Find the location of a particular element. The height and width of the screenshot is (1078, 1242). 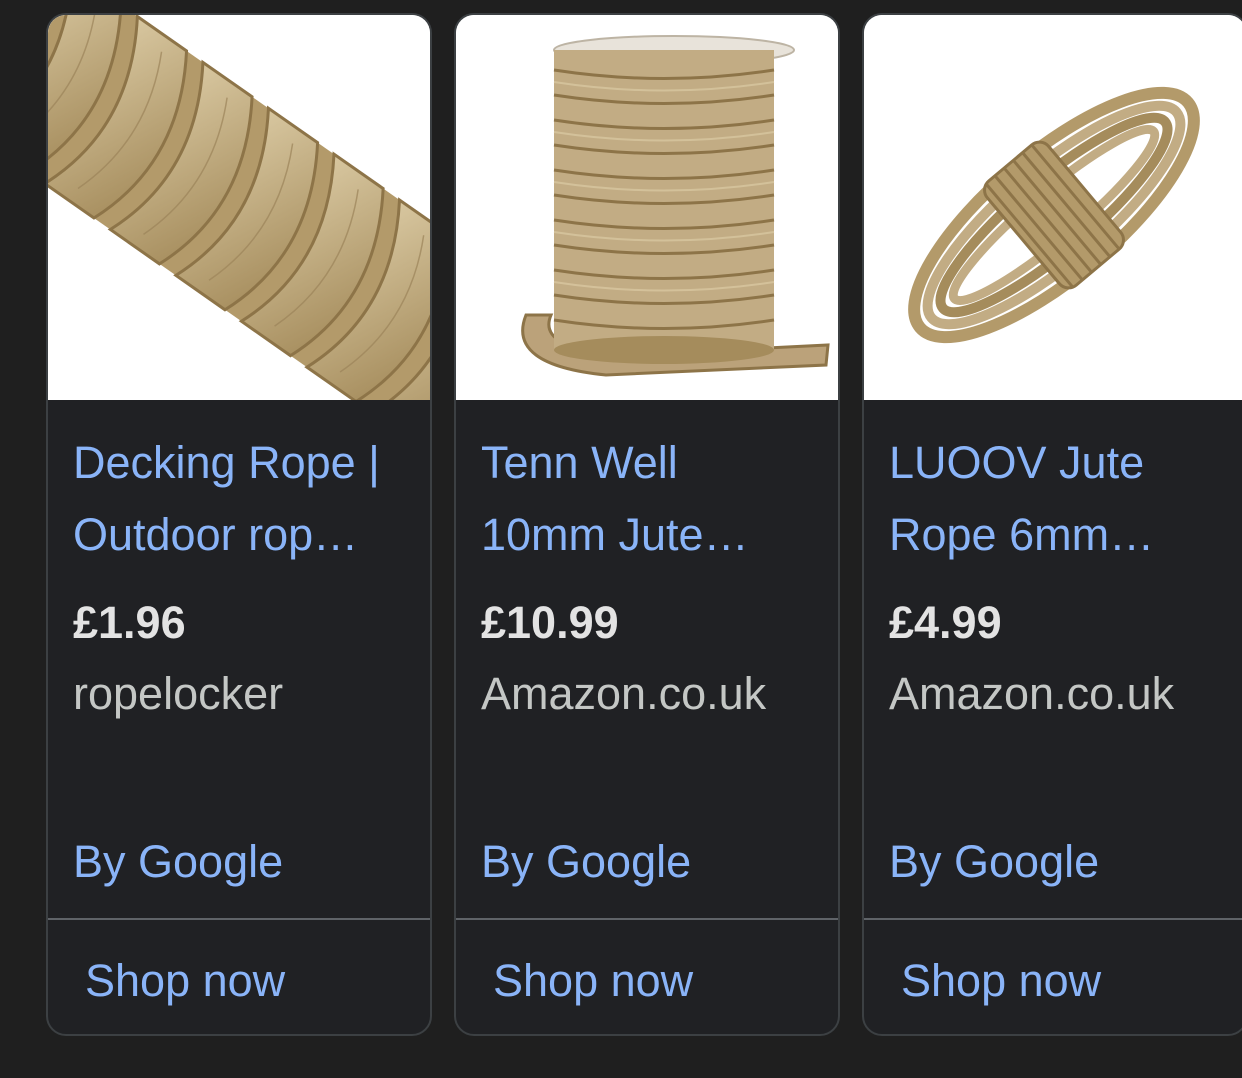

twisted-rope-icon is located at coordinates (239, 207).